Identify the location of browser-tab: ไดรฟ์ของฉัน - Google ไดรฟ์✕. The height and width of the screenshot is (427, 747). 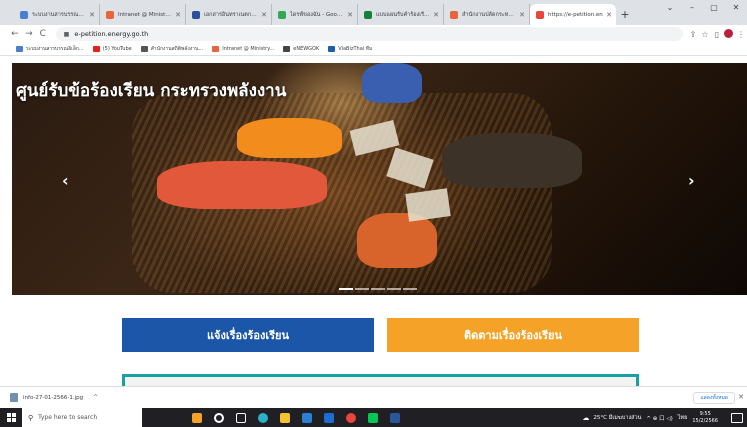
(315, 14).